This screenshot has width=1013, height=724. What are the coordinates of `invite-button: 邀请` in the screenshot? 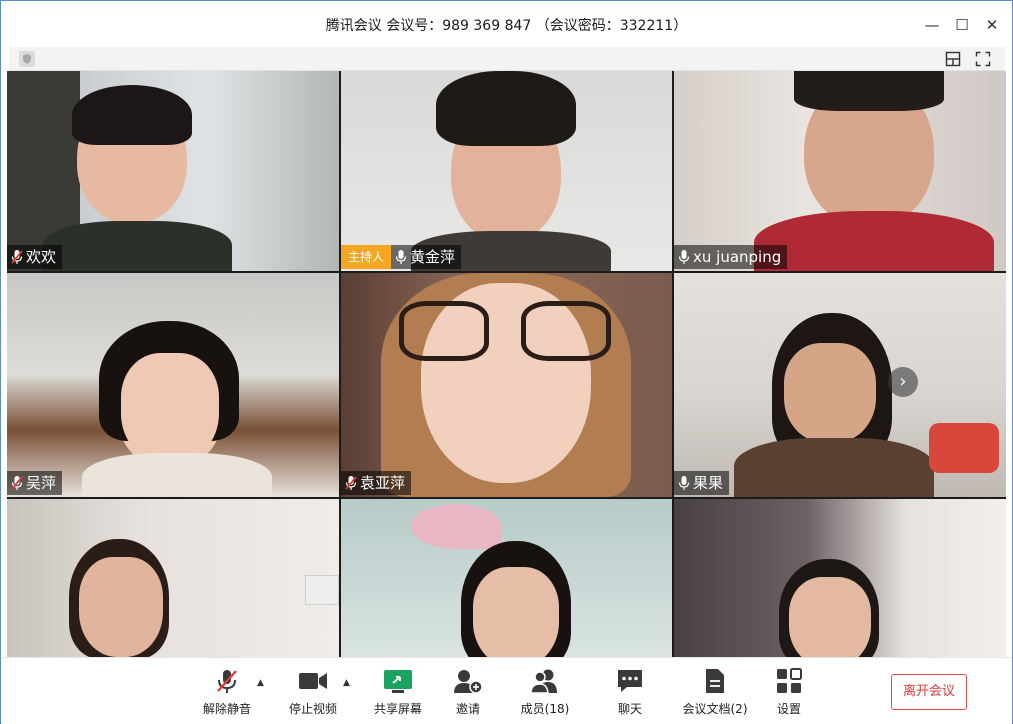 It's located at (468, 692).